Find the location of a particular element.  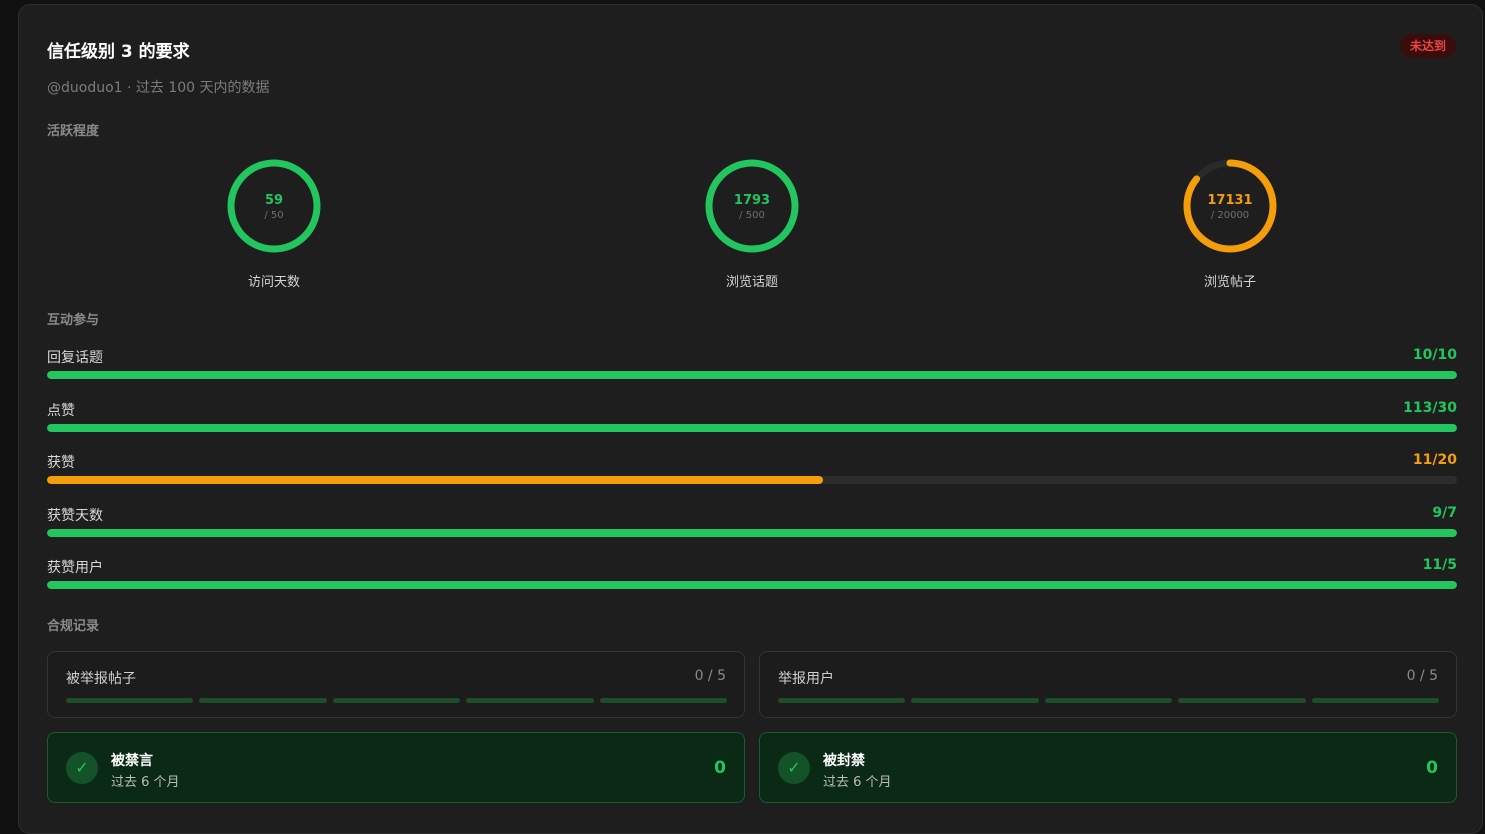

gauge-browse-topics: 1793 / 500 浏览话题 is located at coordinates (752, 223).